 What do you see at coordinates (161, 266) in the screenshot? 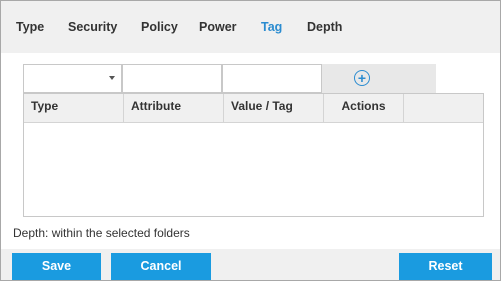
I see `cancel-button: Cancel` at bounding box center [161, 266].